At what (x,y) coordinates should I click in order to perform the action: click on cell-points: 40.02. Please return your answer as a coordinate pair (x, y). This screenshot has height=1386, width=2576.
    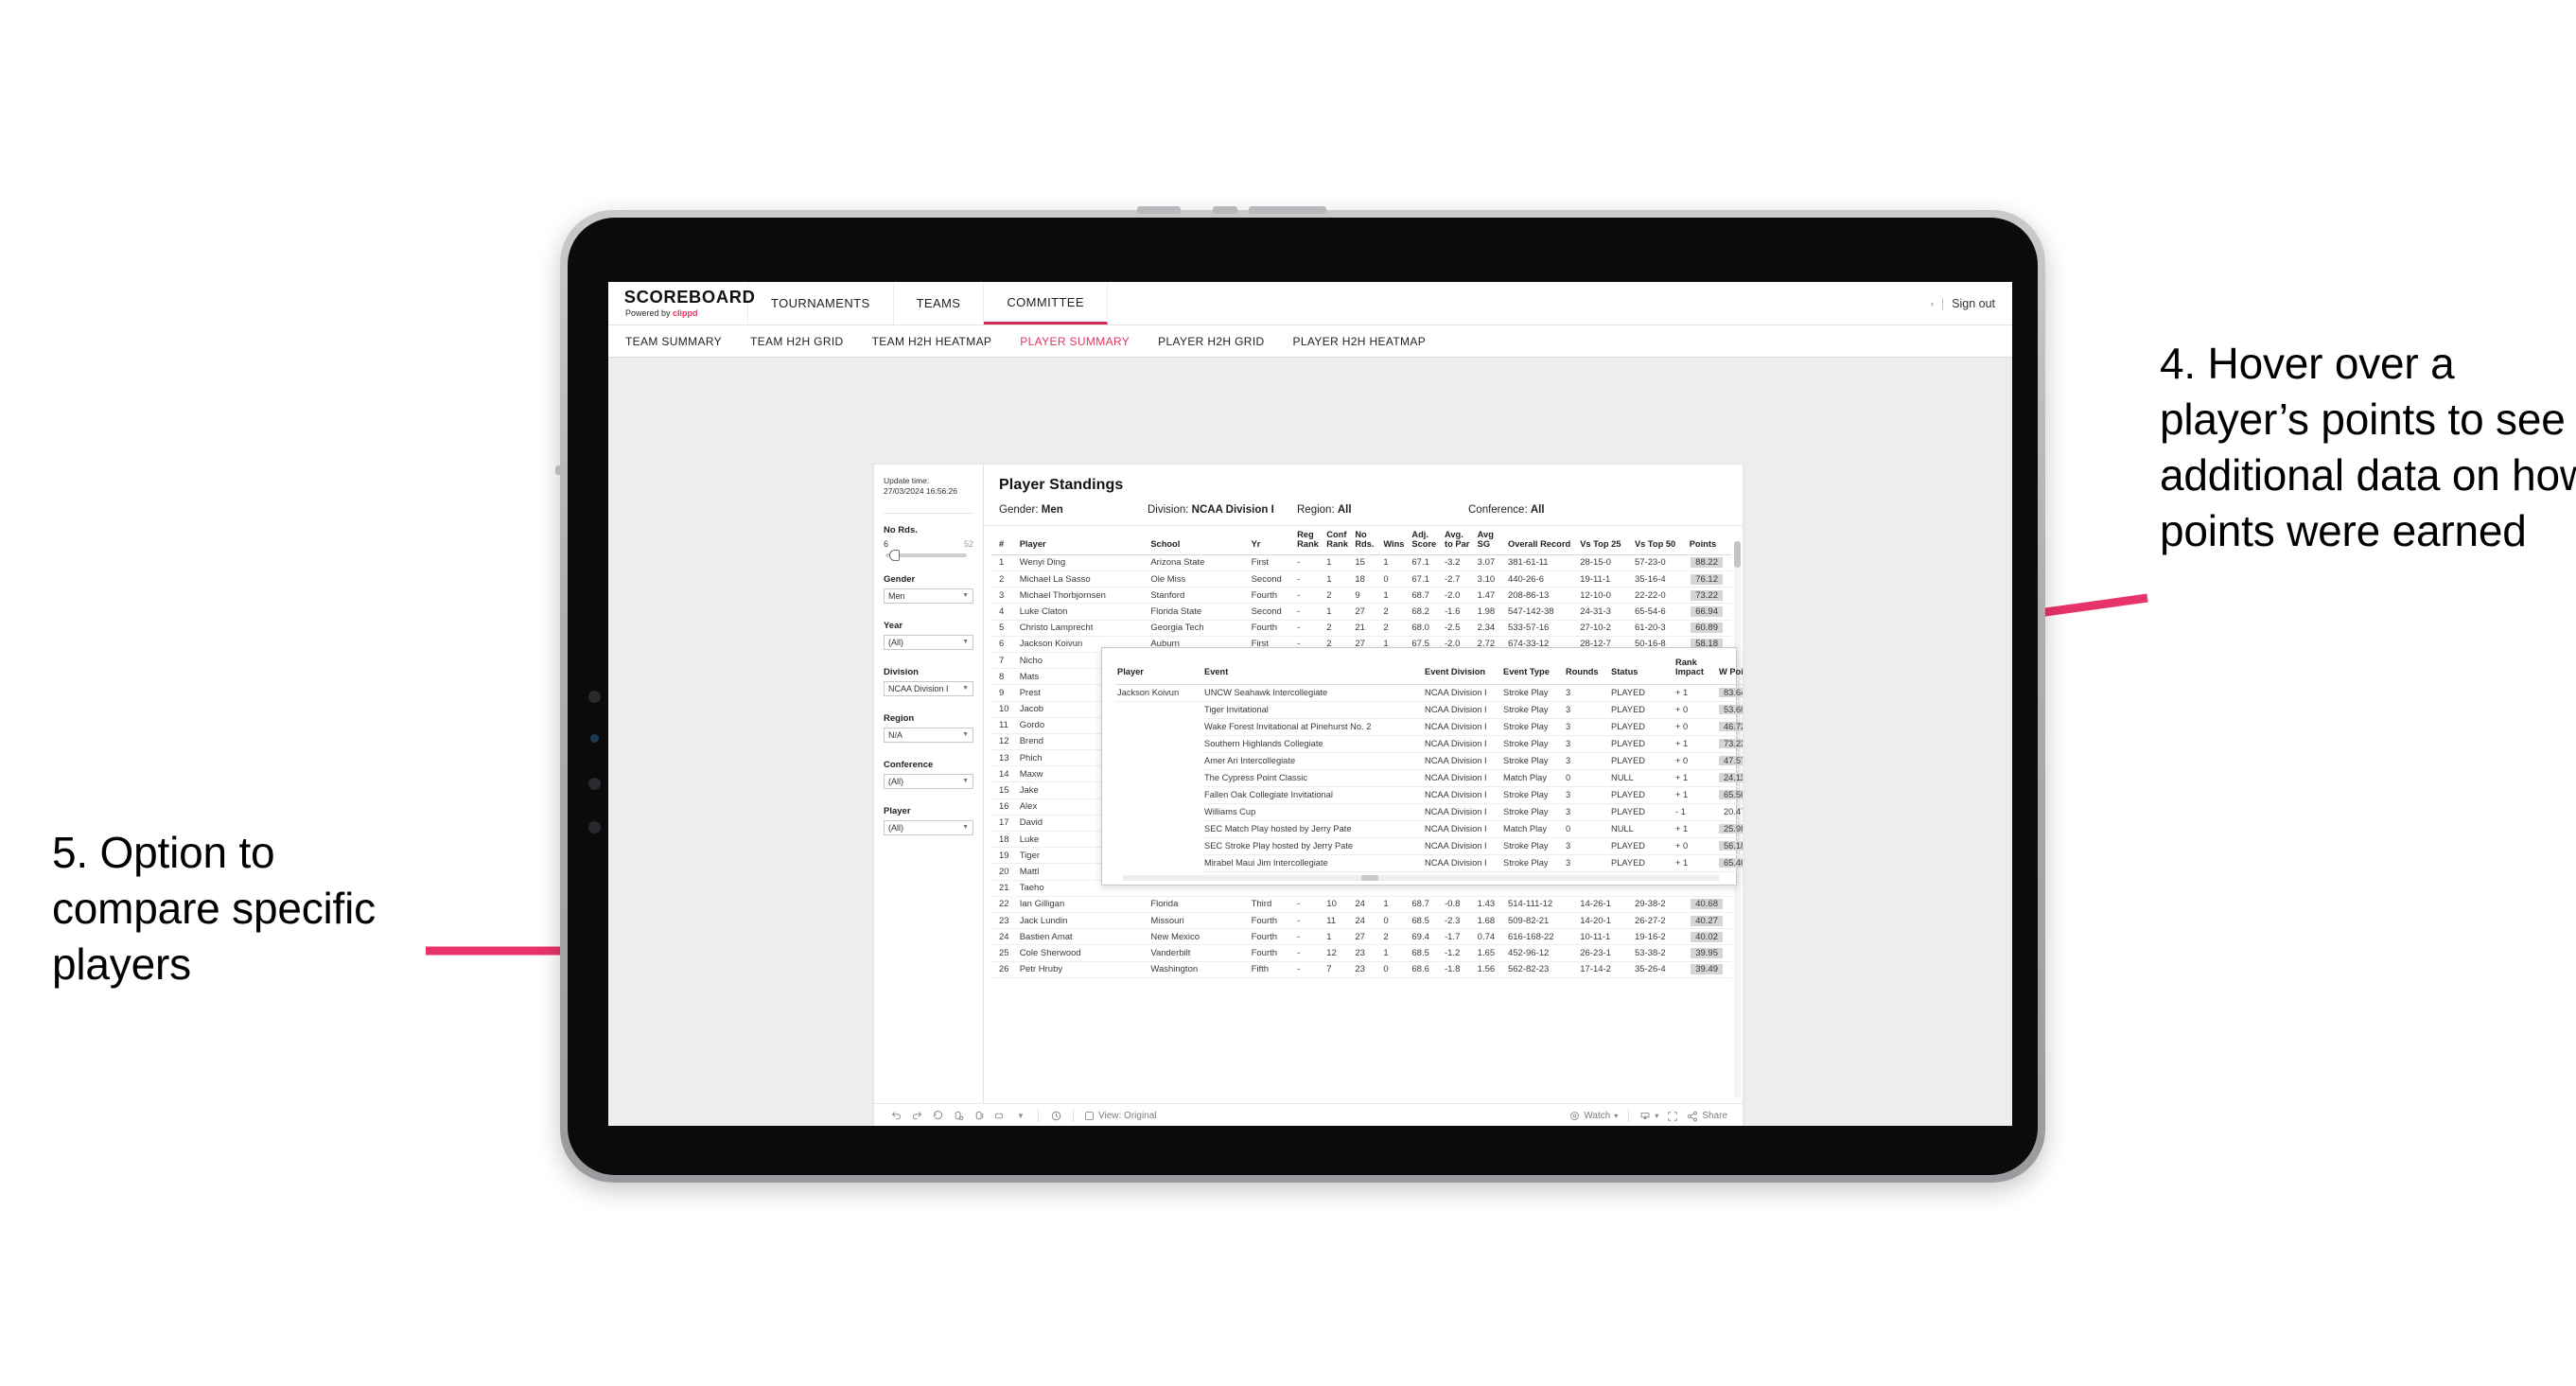
    Looking at the image, I should click on (1709, 937).